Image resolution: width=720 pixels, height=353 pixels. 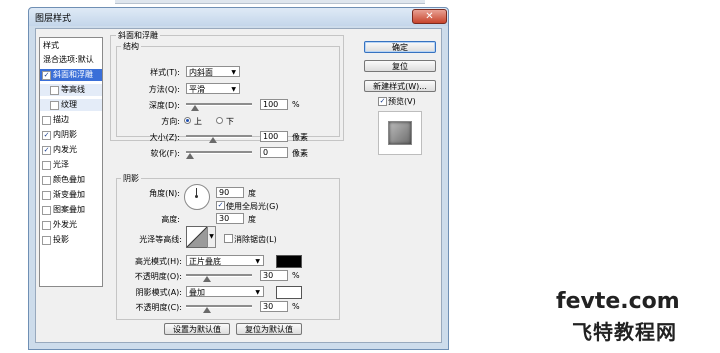 I want to click on highlight-opacity-slider, so click(x=219, y=276).